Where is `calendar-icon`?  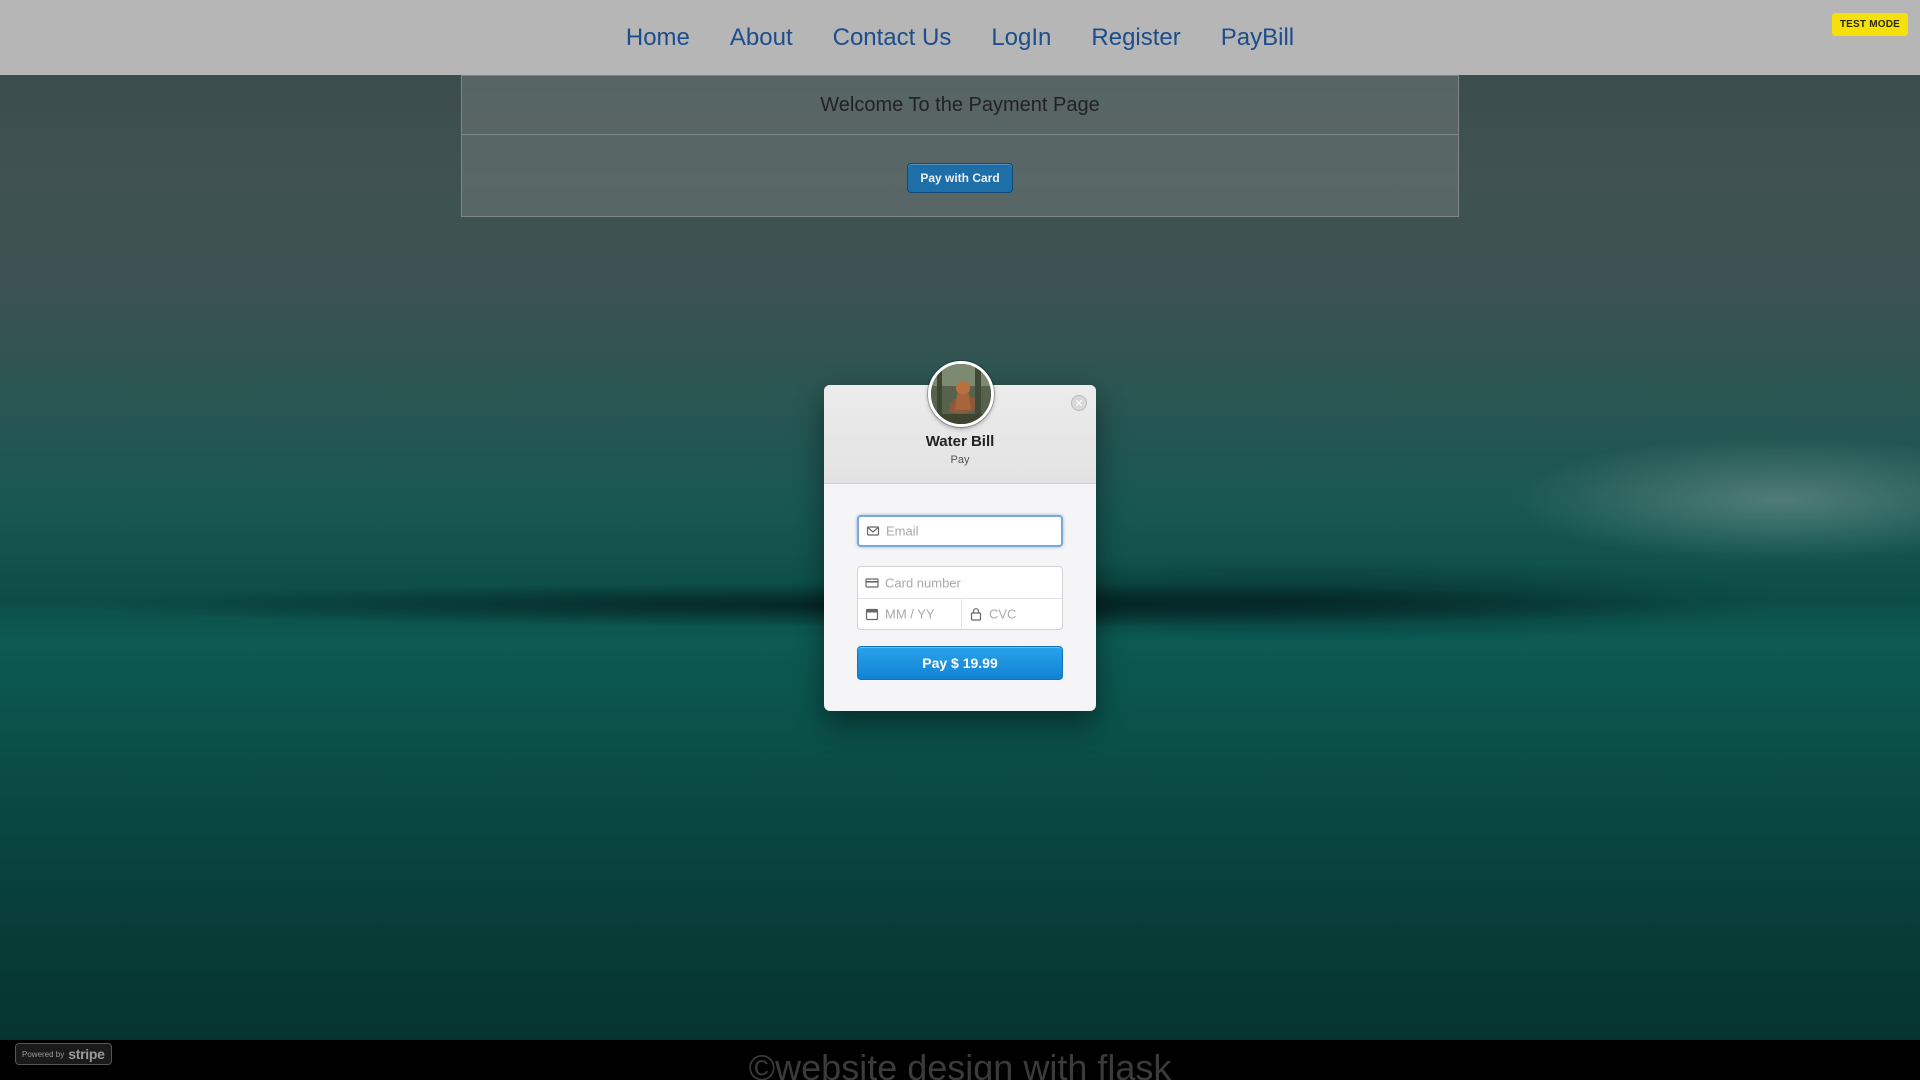
calendar-icon is located at coordinates (872, 614).